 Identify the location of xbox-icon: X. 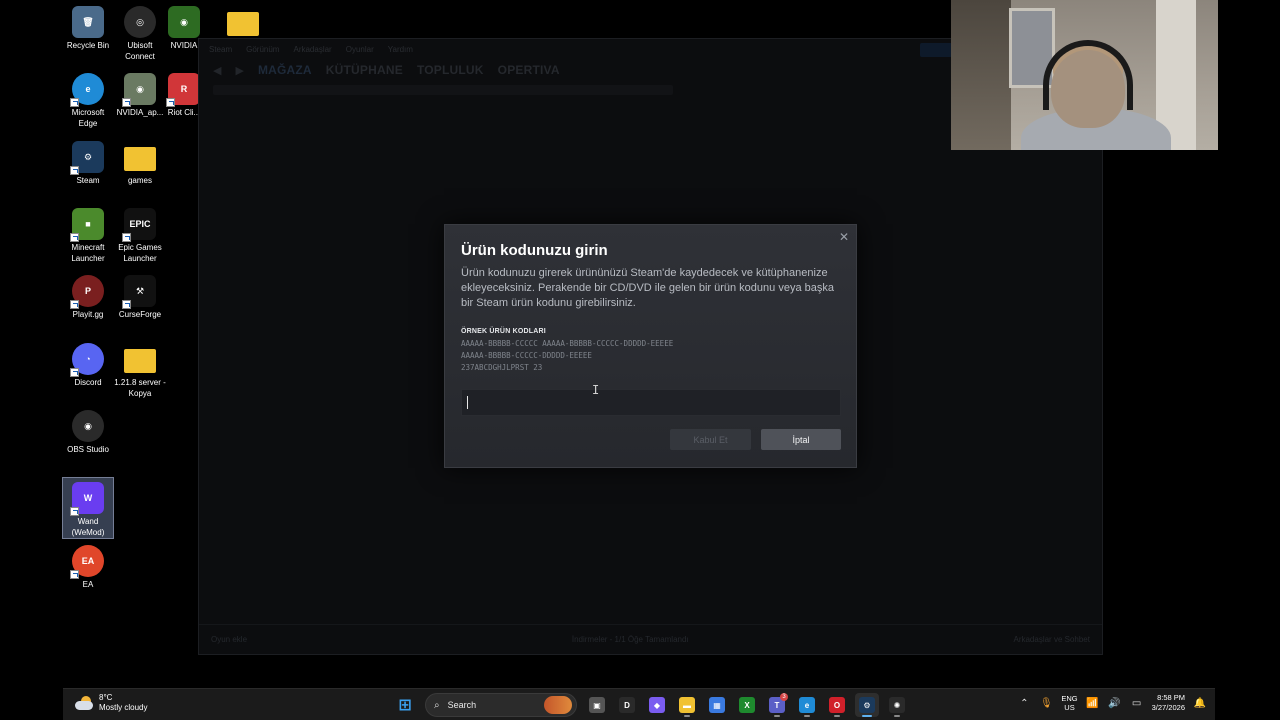
(747, 705).